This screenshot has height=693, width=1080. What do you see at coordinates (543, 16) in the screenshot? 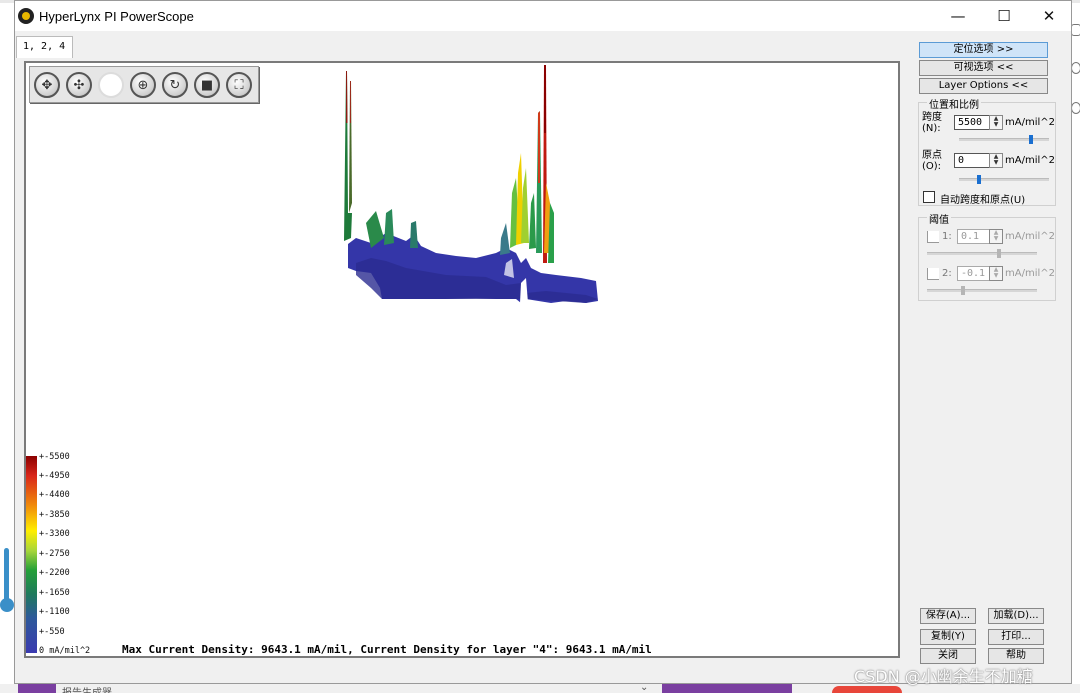
I see `title-bar: HyperLynx PI PowerScope — ☐ ✕` at bounding box center [543, 16].